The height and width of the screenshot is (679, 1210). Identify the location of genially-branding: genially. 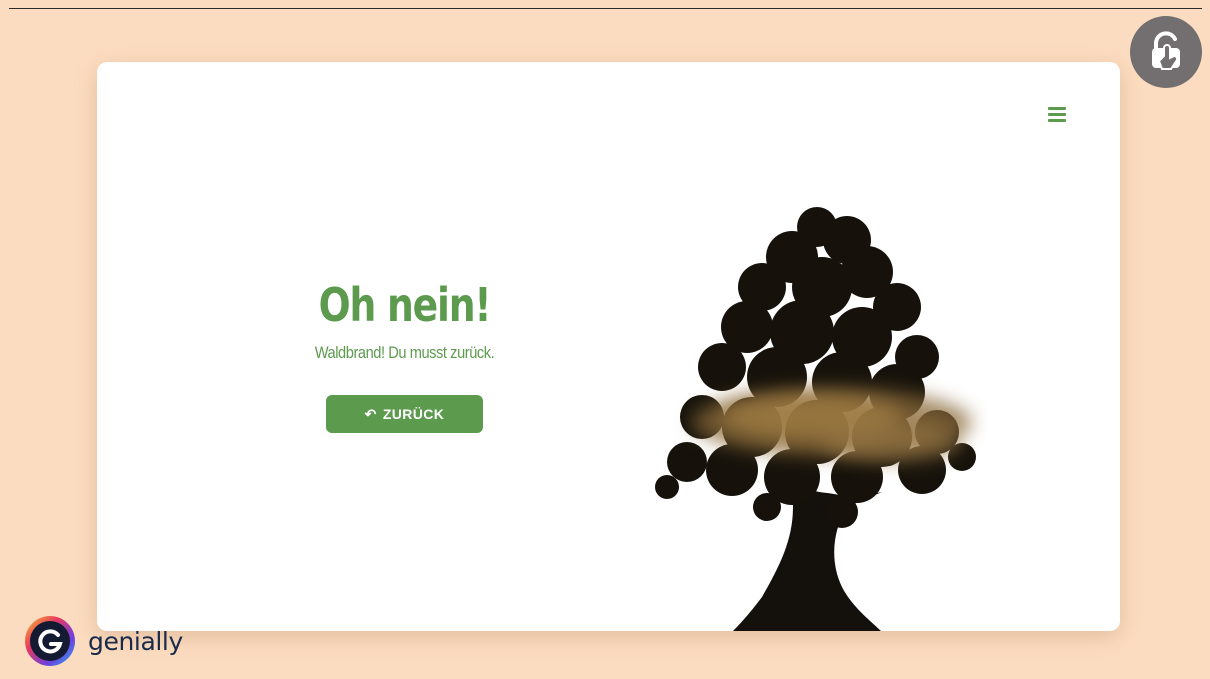
(102, 641).